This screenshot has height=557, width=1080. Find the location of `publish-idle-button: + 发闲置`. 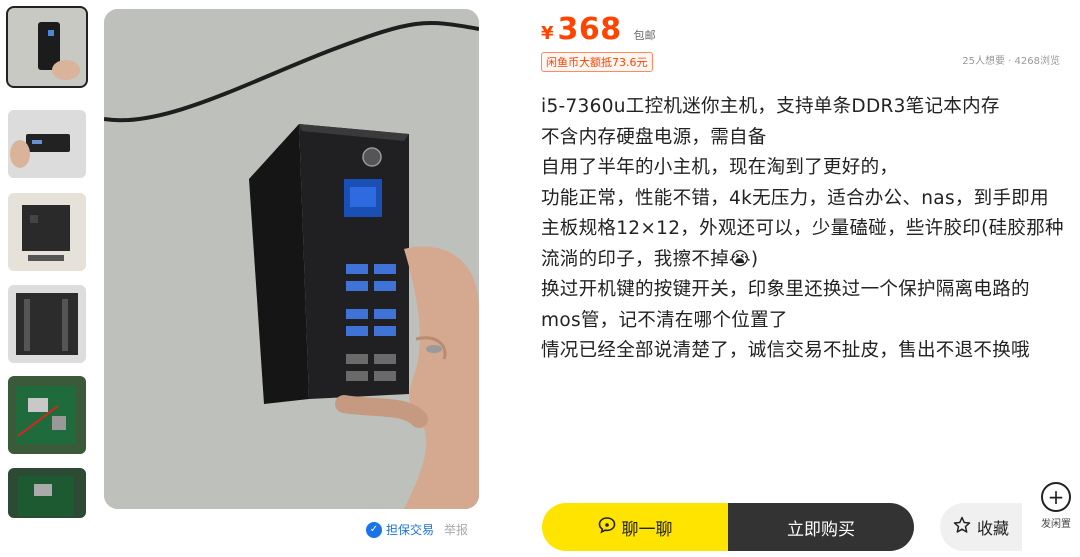

publish-idle-button: + 发闲置 is located at coordinates (1056, 518).